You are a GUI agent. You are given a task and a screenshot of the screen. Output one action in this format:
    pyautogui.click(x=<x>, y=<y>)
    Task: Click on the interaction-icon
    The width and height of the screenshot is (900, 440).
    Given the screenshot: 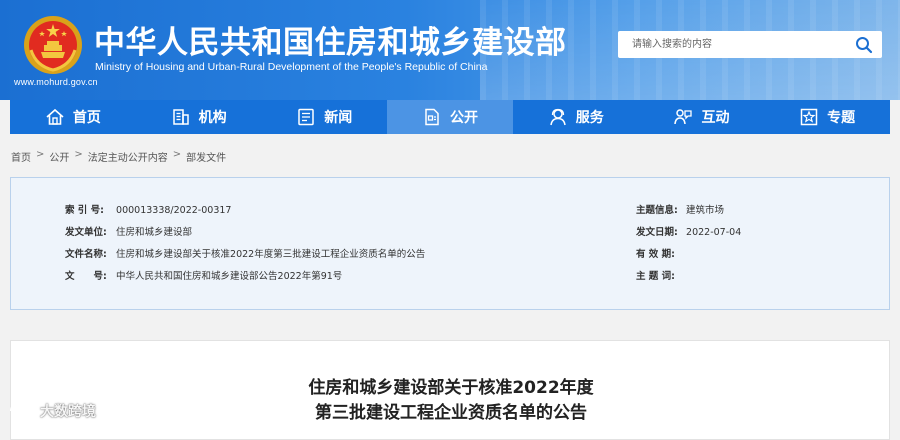 What is the action you would take?
    pyautogui.click(x=683, y=117)
    